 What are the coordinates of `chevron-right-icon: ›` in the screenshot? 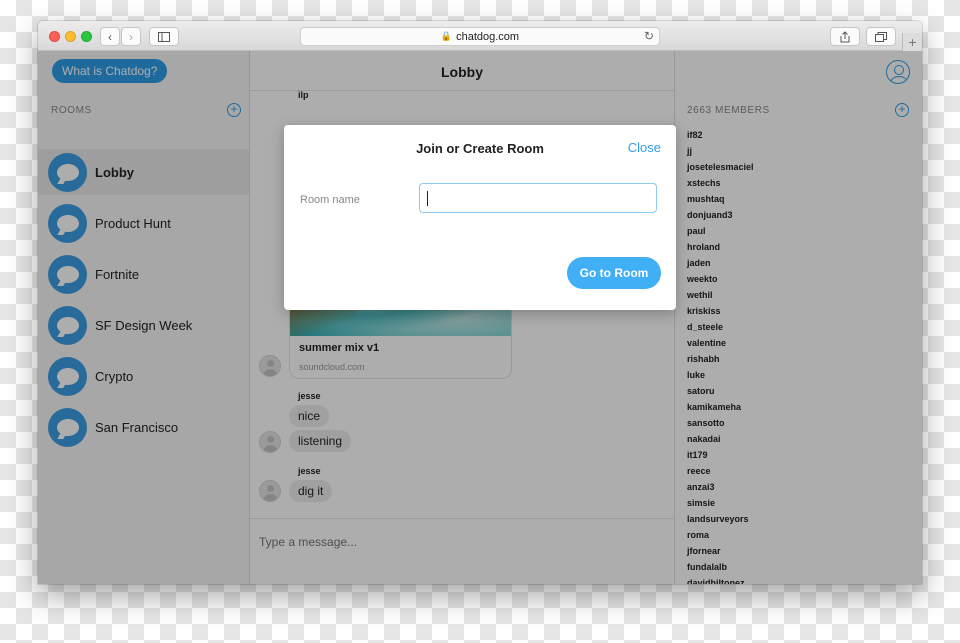 It's located at (131, 36).